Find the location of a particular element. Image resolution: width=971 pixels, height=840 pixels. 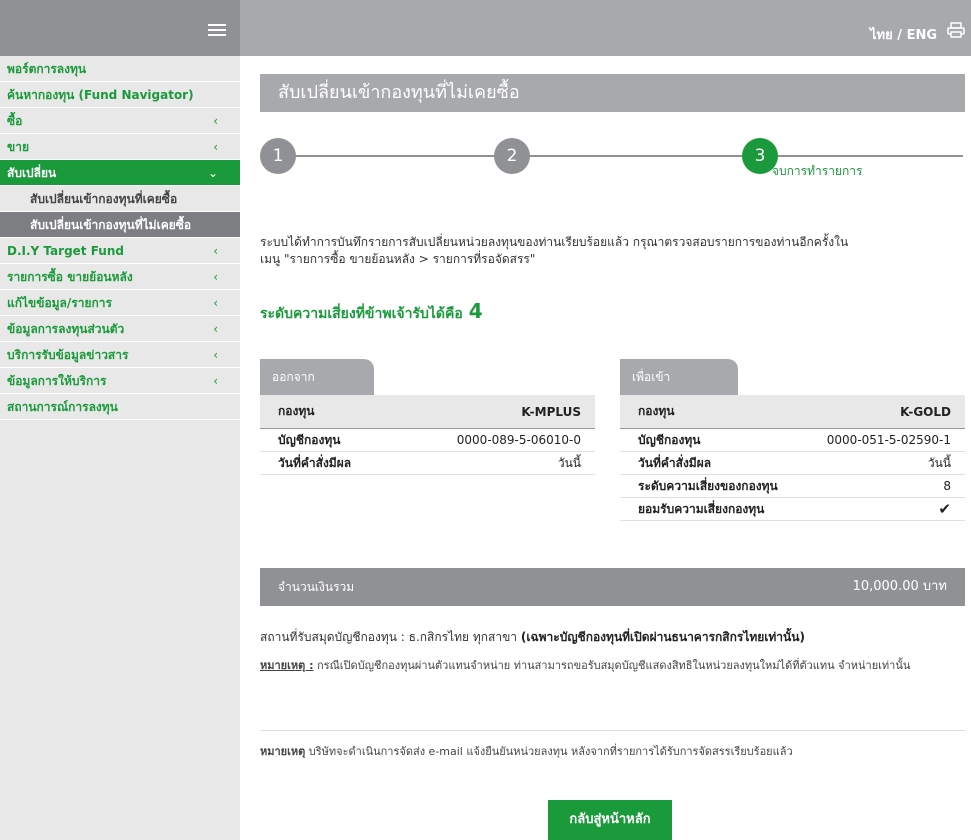

back-to-home-button: กลับสู่หน้าหลัก is located at coordinates (610, 820).